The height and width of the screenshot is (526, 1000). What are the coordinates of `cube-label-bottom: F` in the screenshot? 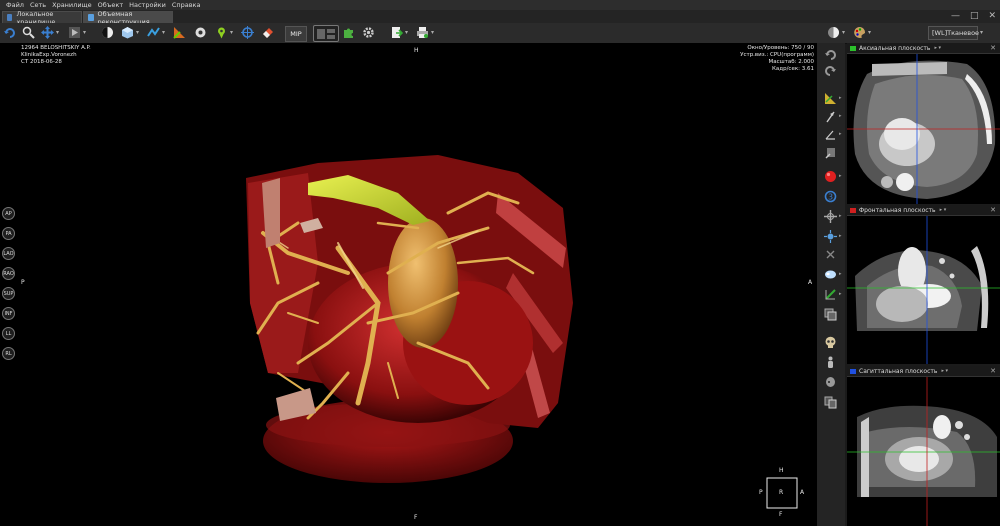 It's located at (781, 514).